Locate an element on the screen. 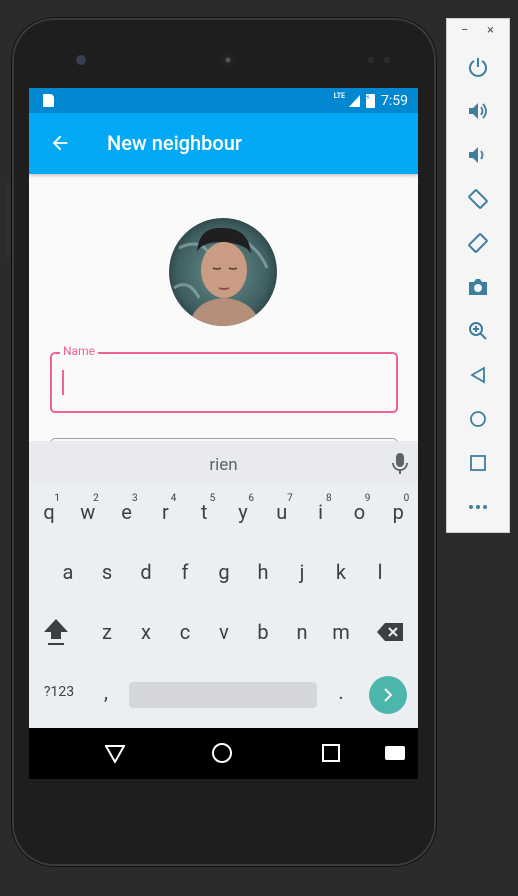 Image resolution: width=518 pixels, height=896 pixels. key-z: z is located at coordinates (107, 632).